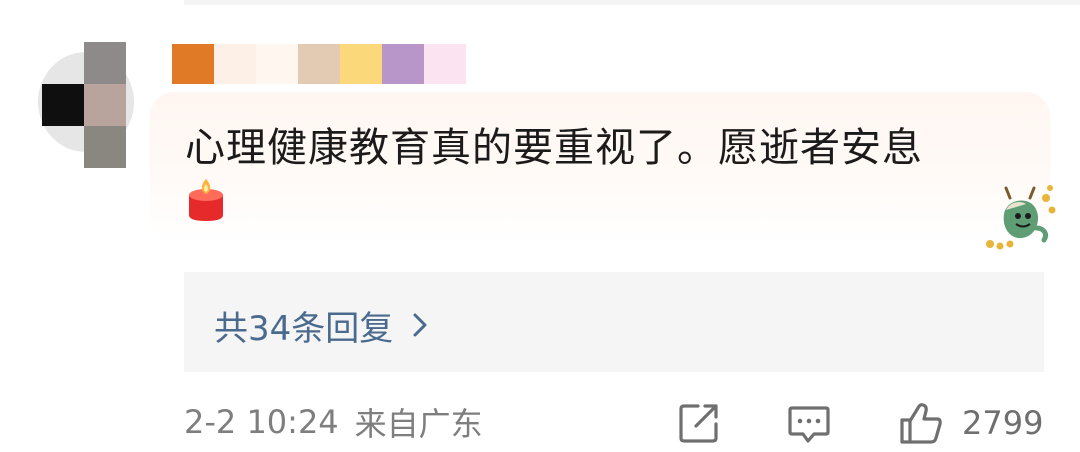 This screenshot has height=452, width=1080. I want to click on comment-meta: 2-2 10:24 来自广东, so click(333, 422).